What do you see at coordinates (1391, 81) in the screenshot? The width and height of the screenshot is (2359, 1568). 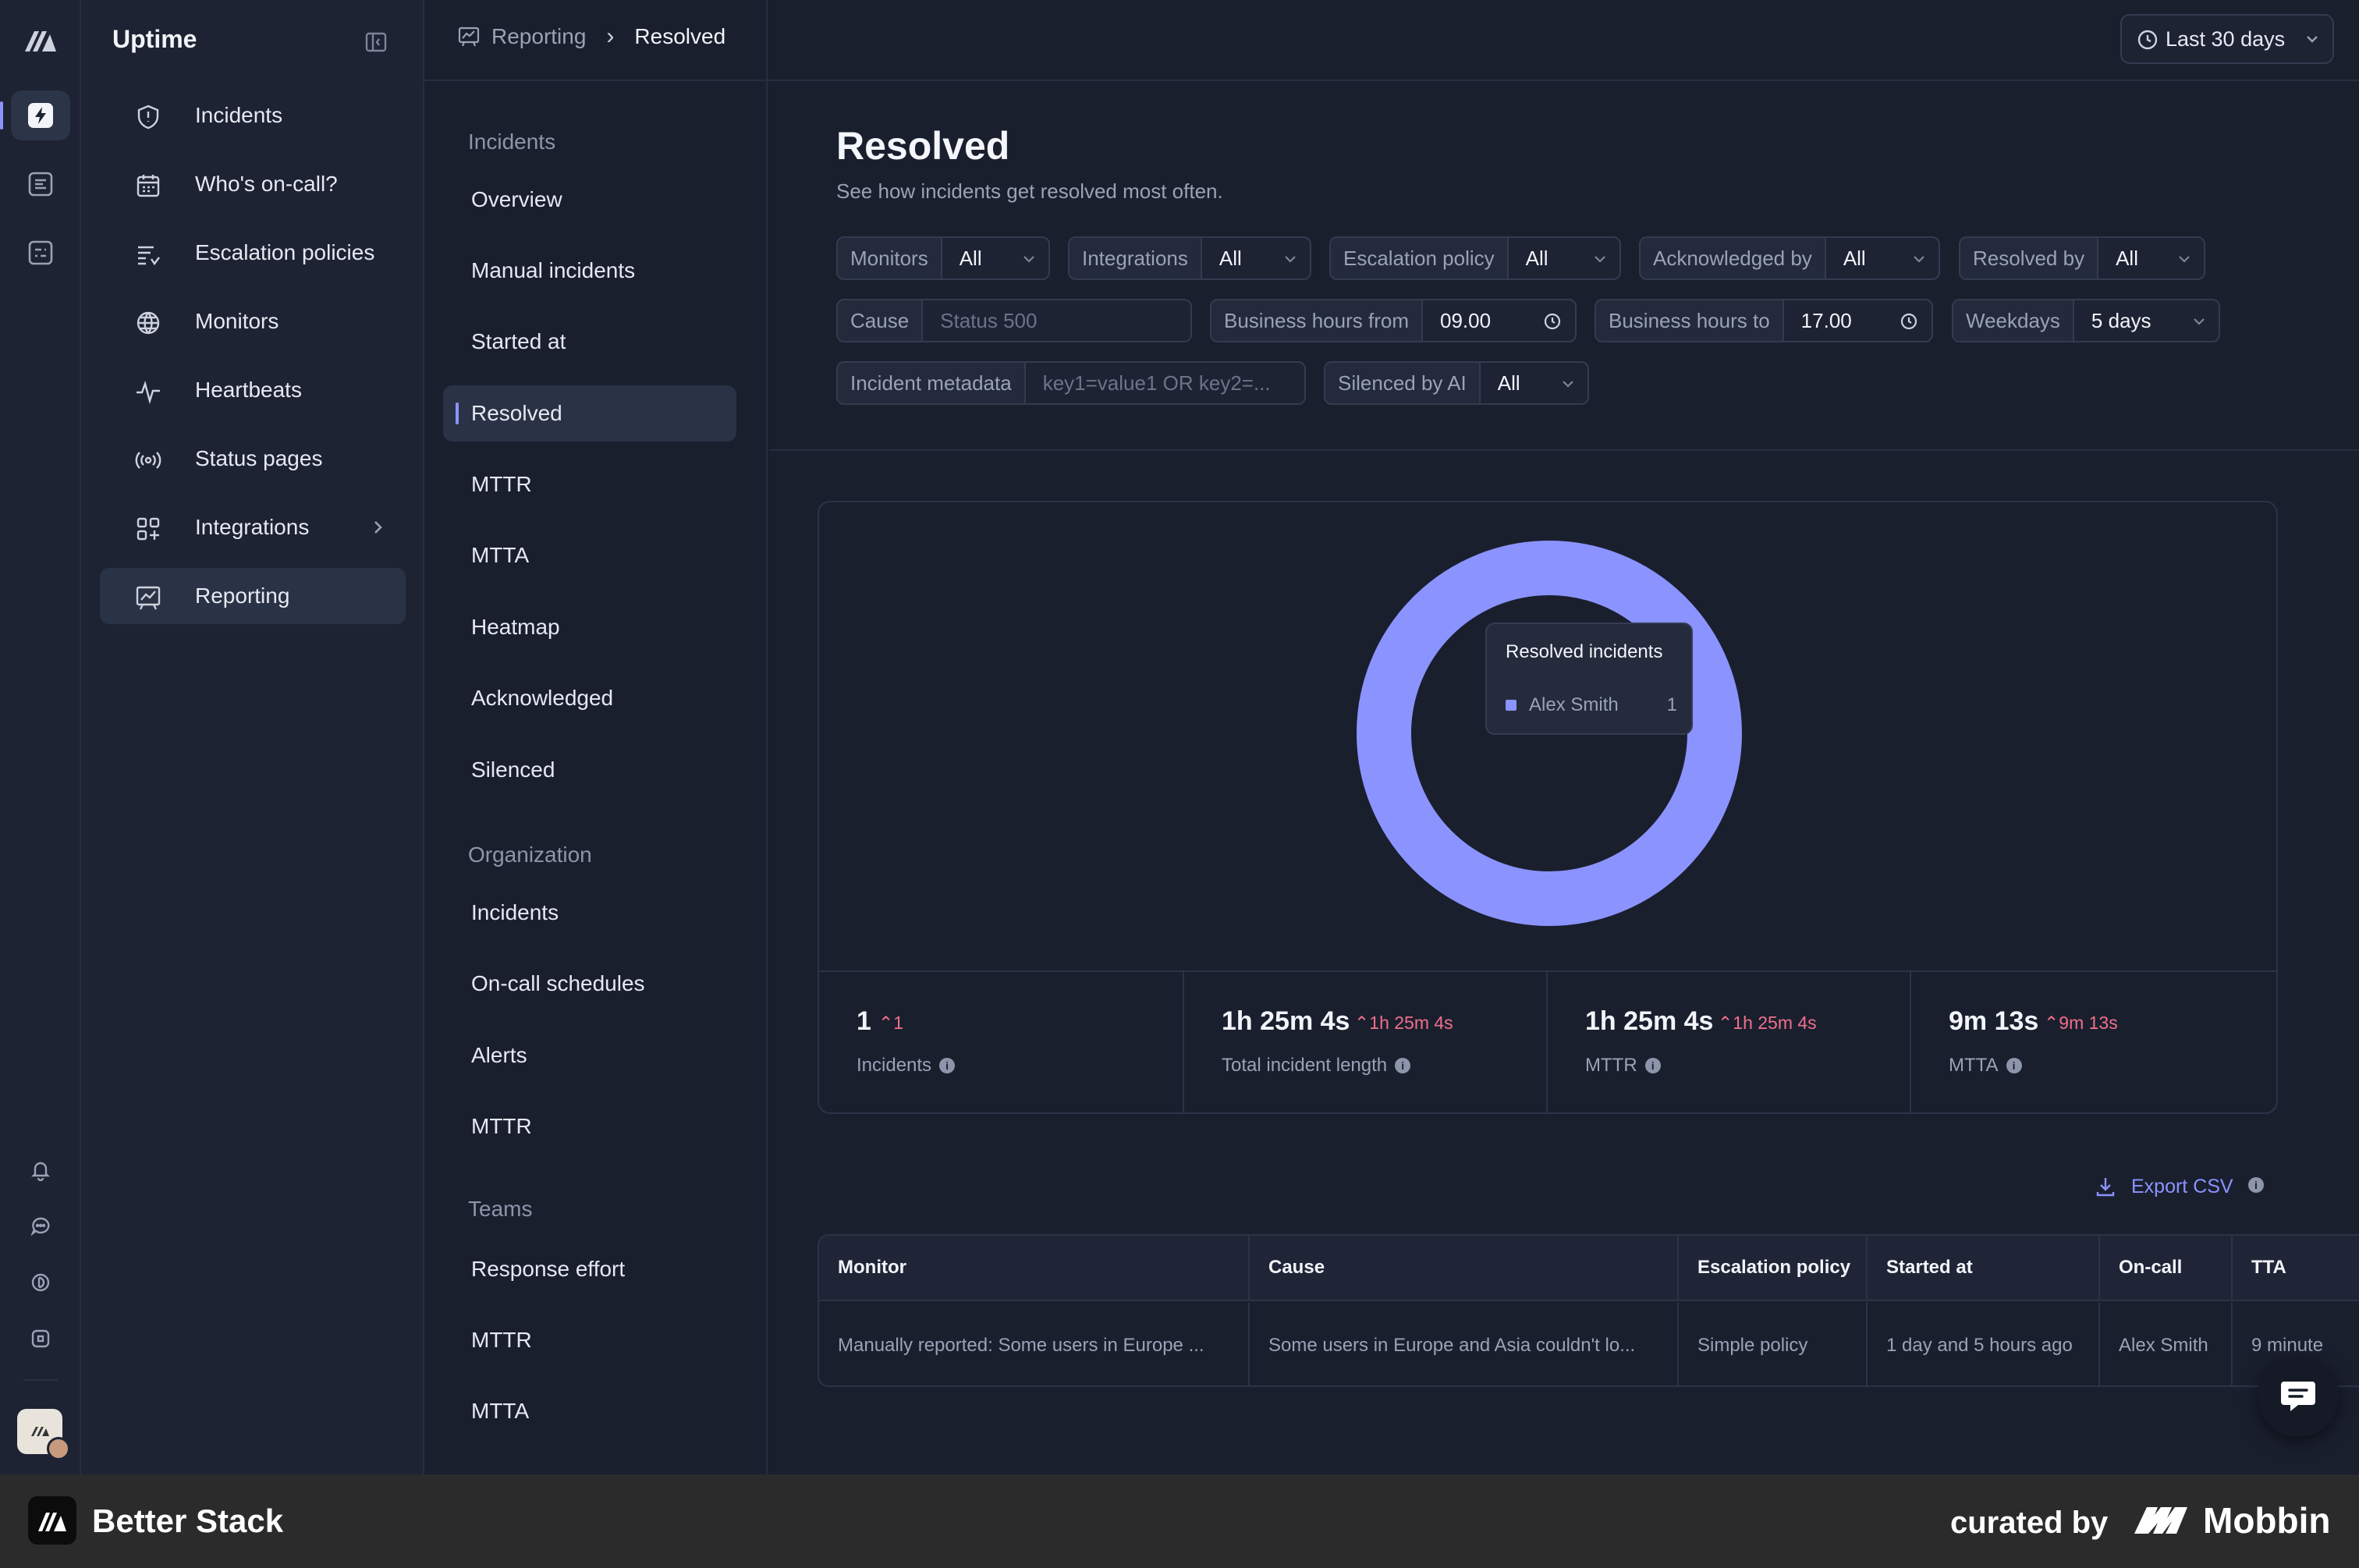 I see `header-divider` at bounding box center [1391, 81].